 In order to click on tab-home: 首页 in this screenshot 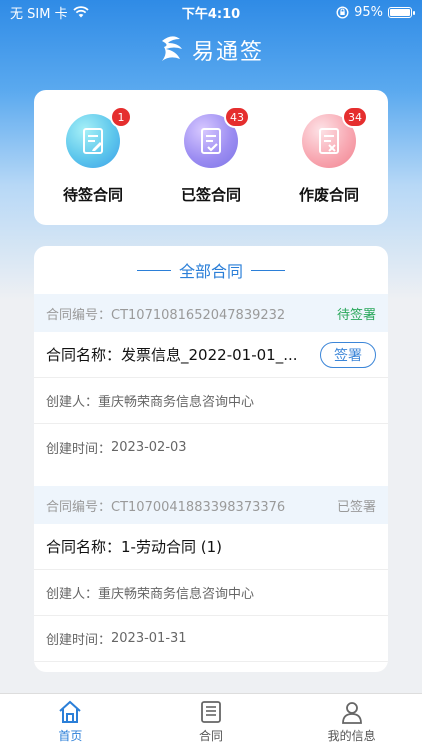, I will do `click(70, 722)`.